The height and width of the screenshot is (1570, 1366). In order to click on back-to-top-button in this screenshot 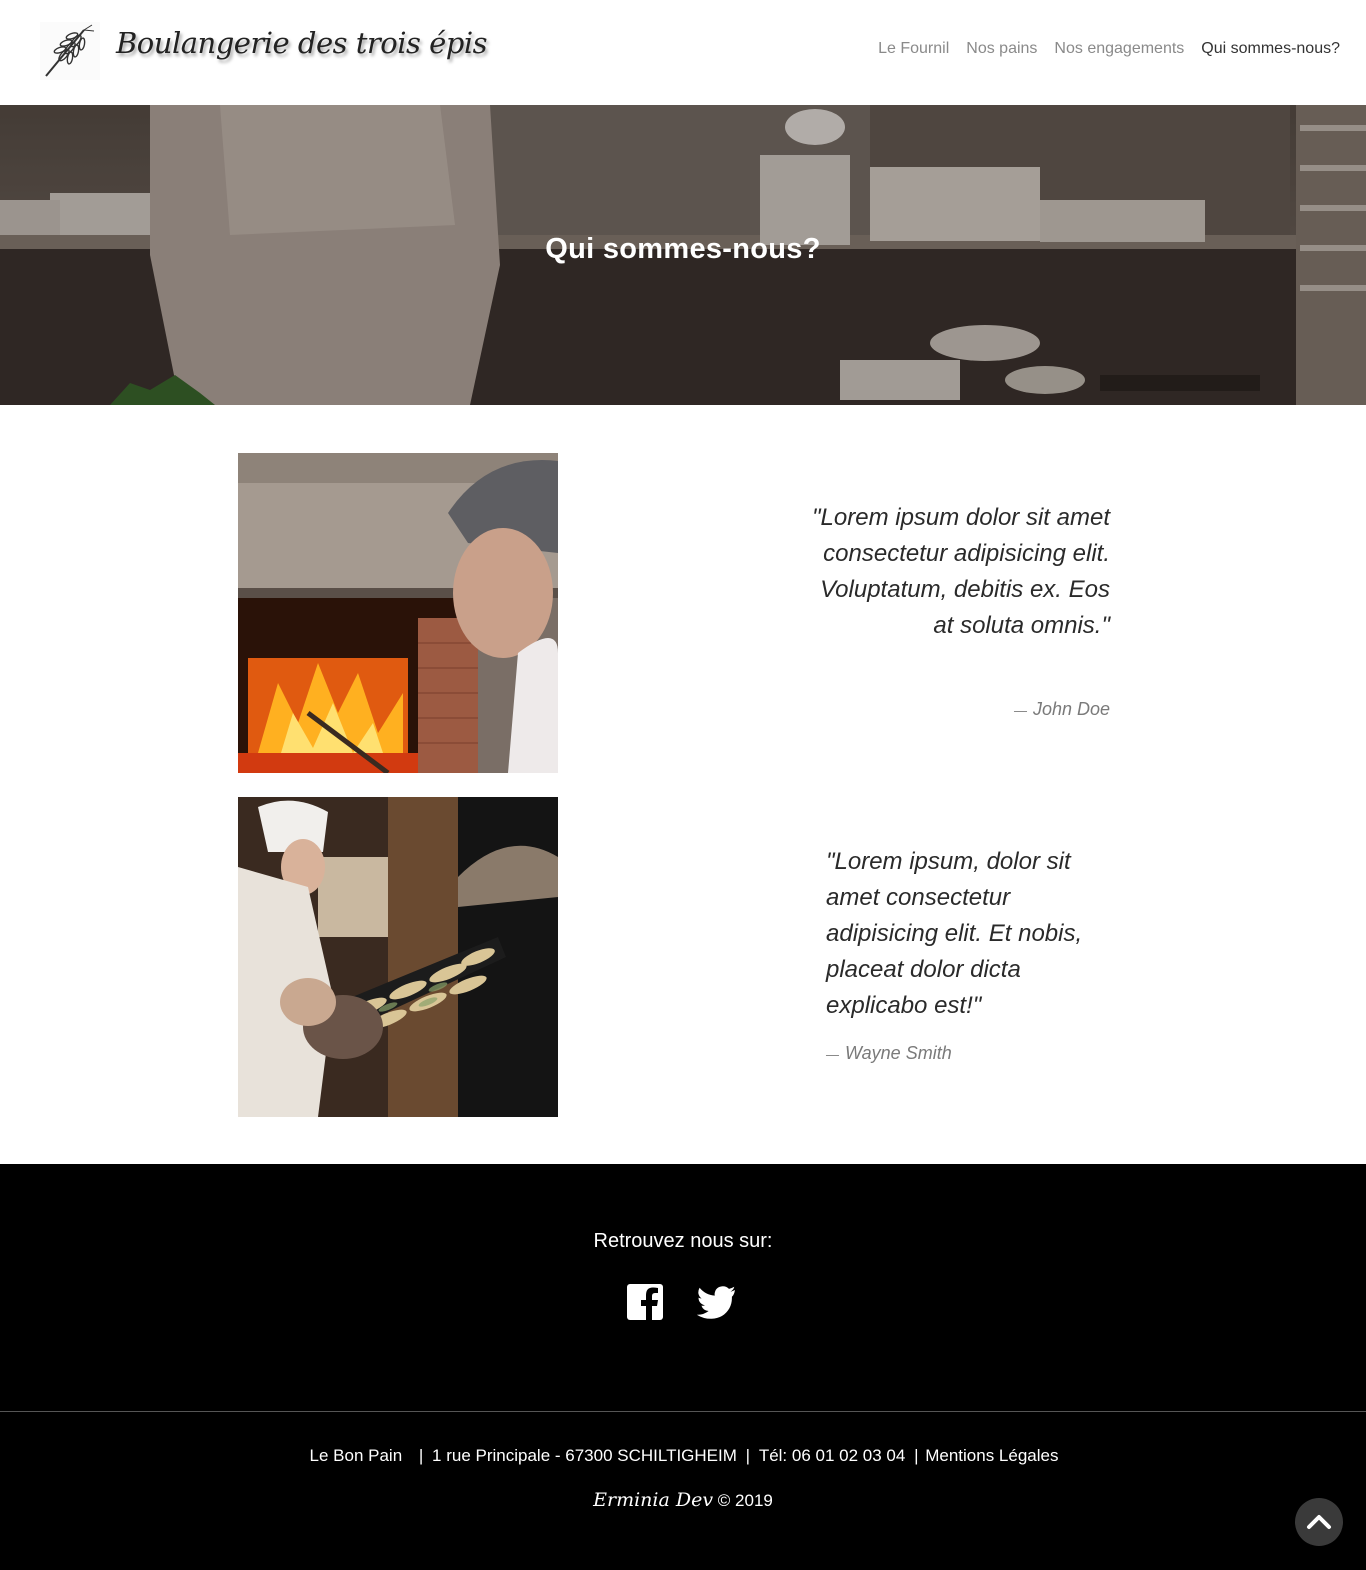, I will do `click(1319, 1522)`.